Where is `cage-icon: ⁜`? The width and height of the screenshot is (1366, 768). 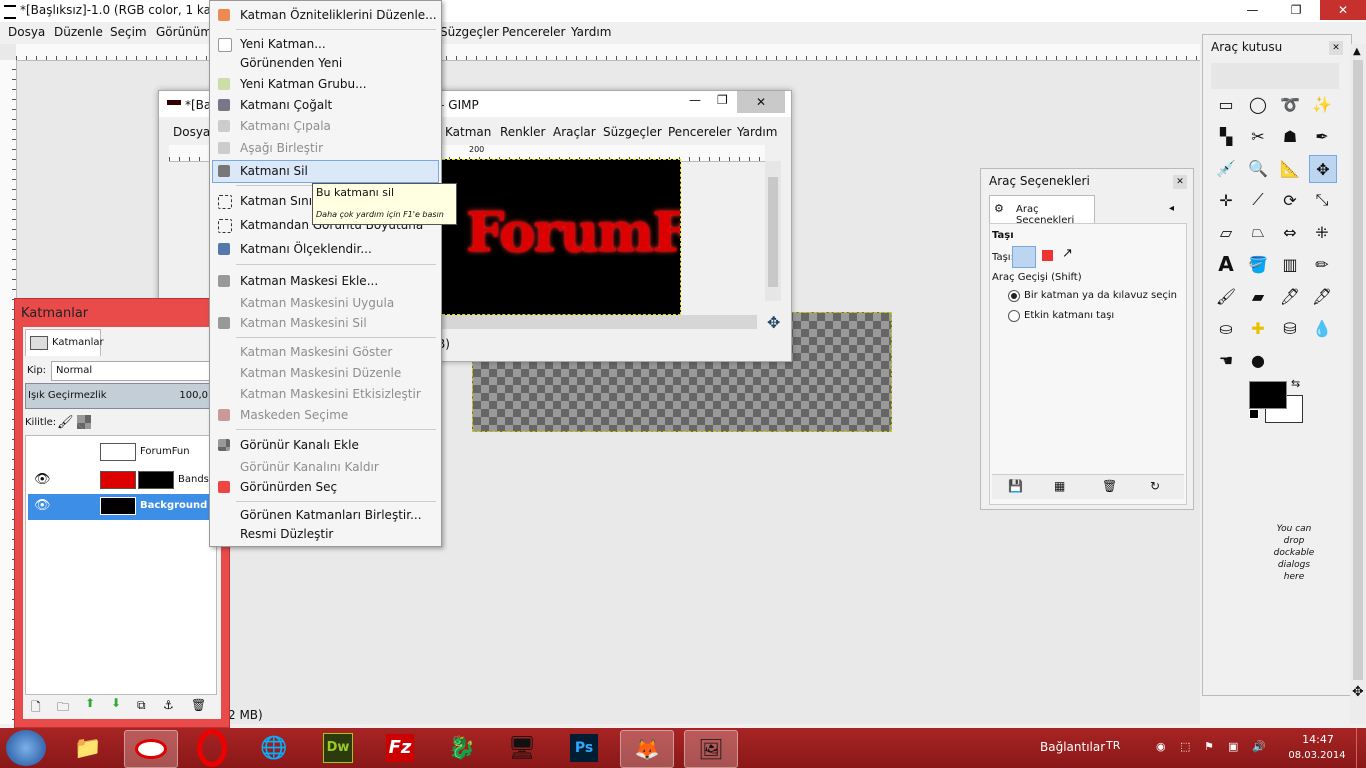
cage-icon: ⁜ is located at coordinates (1322, 232).